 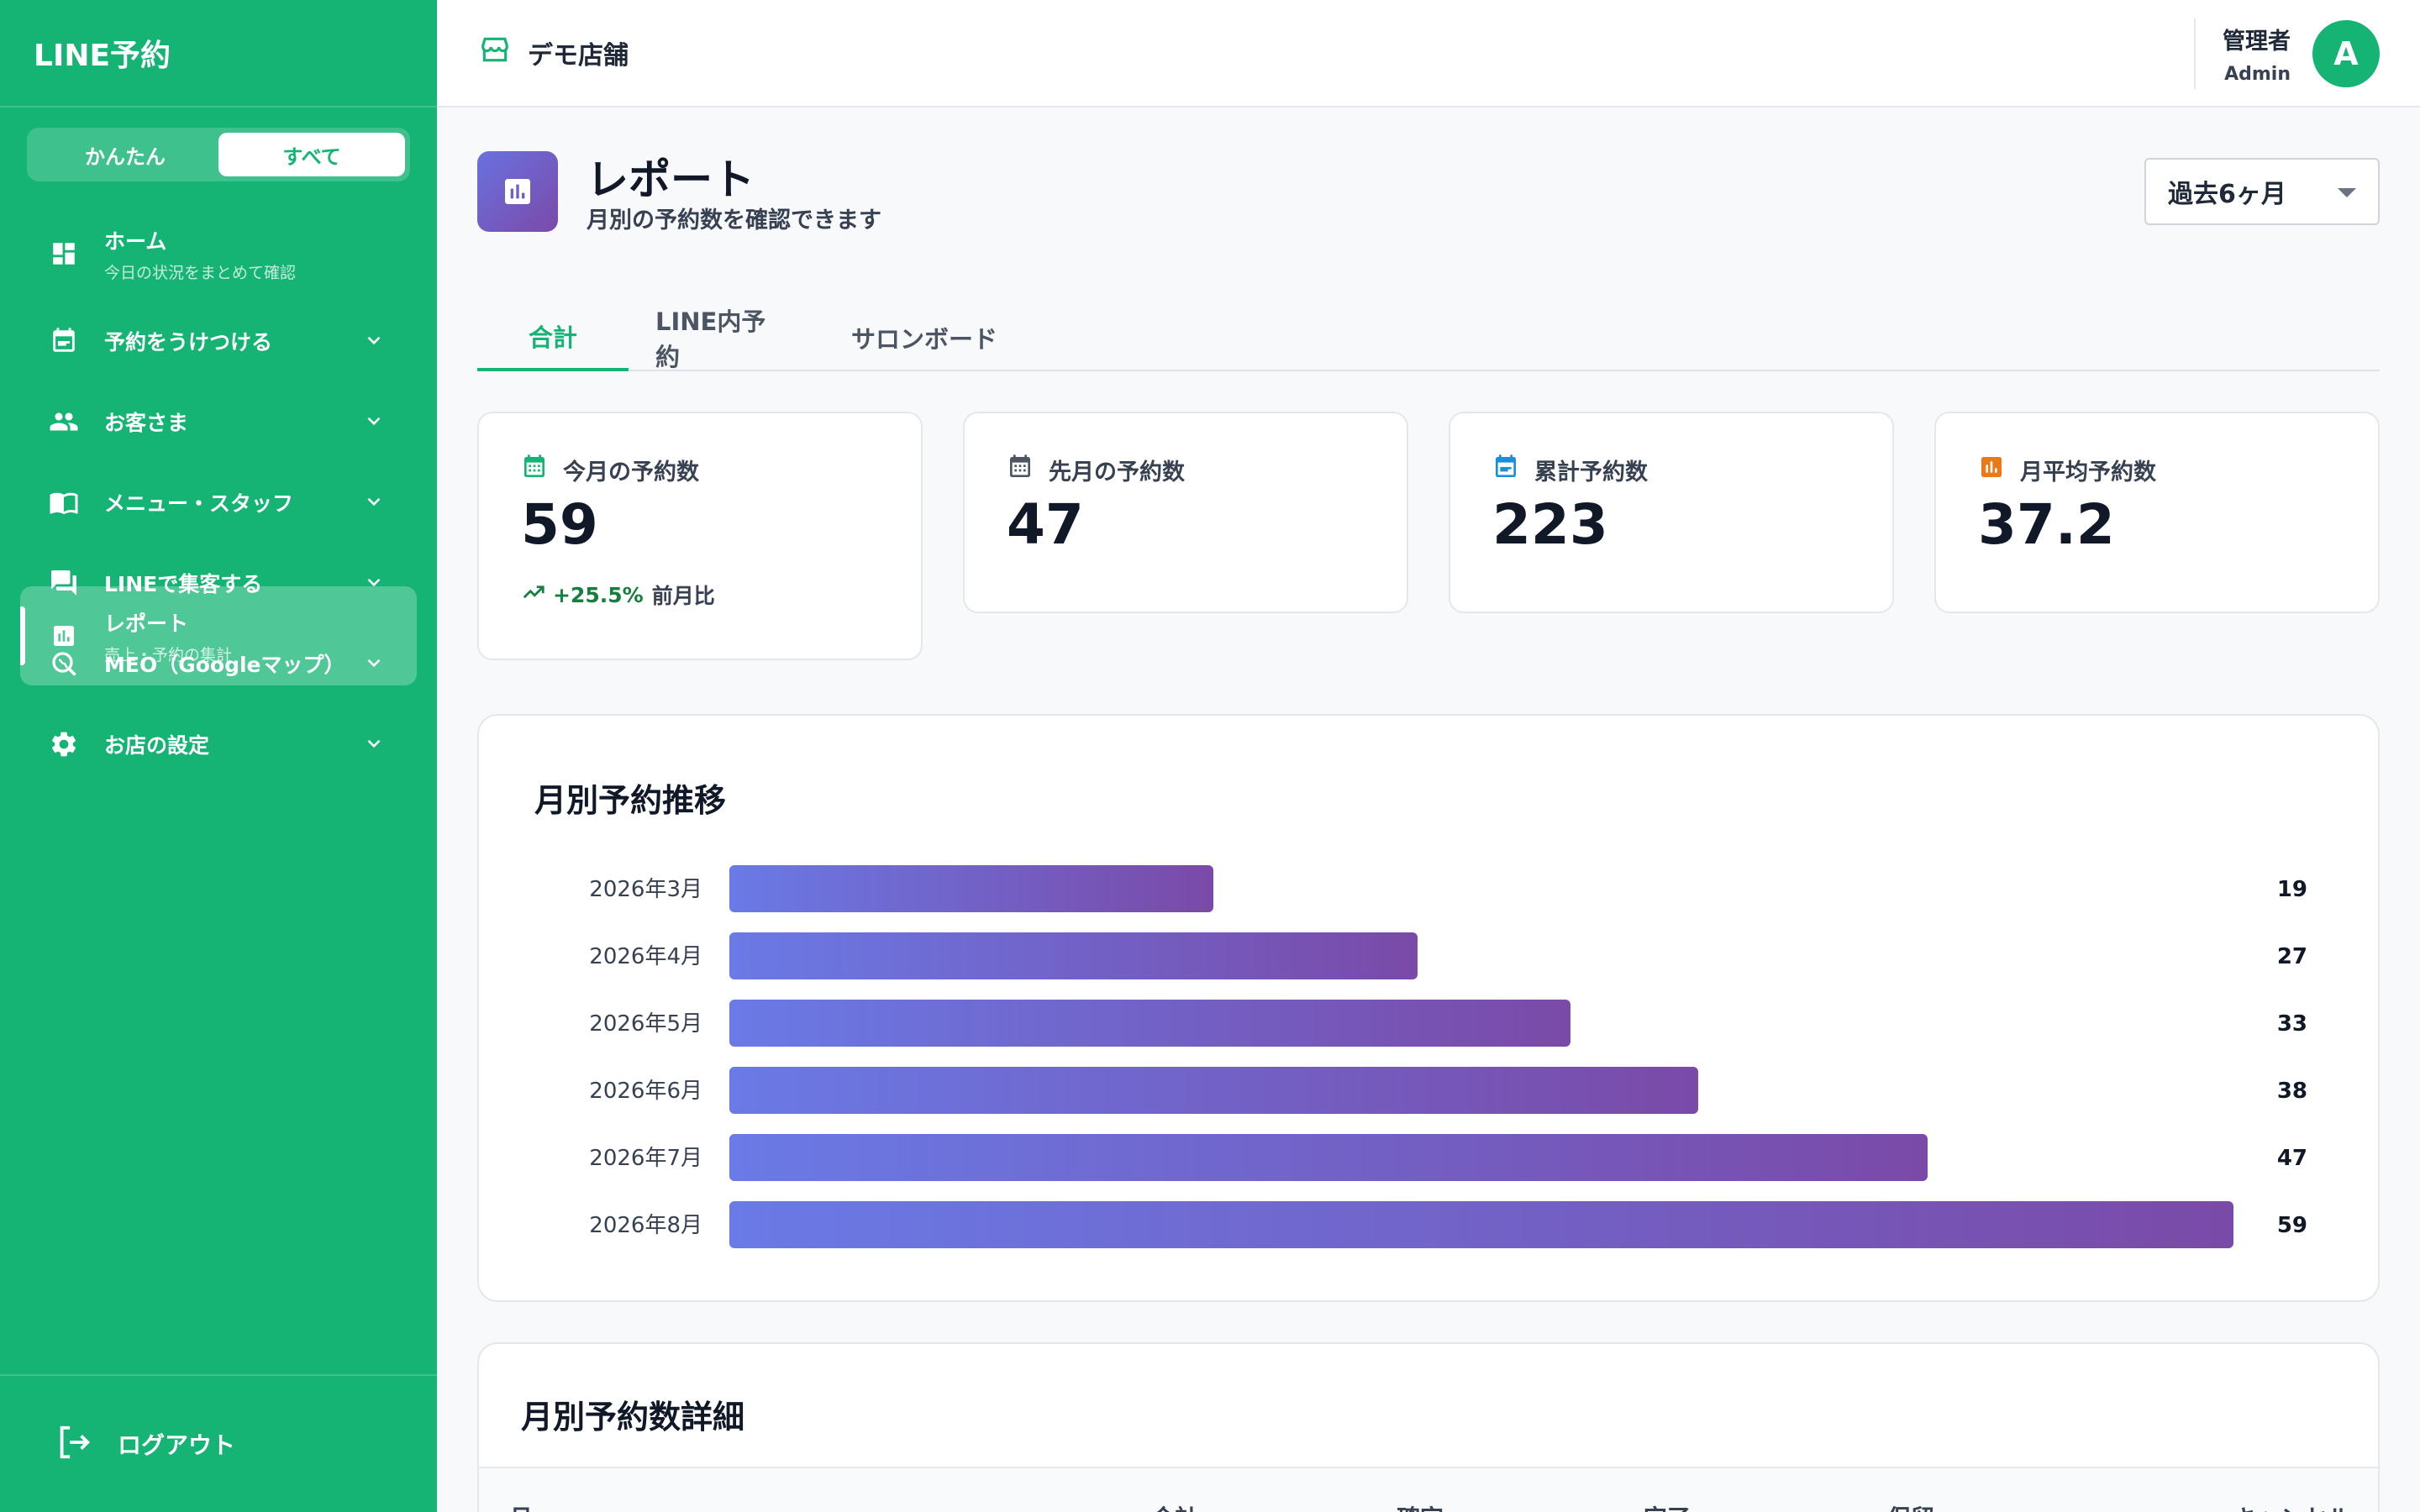 What do you see at coordinates (2347, 192) in the screenshot?
I see `dropdown-caret-icon` at bounding box center [2347, 192].